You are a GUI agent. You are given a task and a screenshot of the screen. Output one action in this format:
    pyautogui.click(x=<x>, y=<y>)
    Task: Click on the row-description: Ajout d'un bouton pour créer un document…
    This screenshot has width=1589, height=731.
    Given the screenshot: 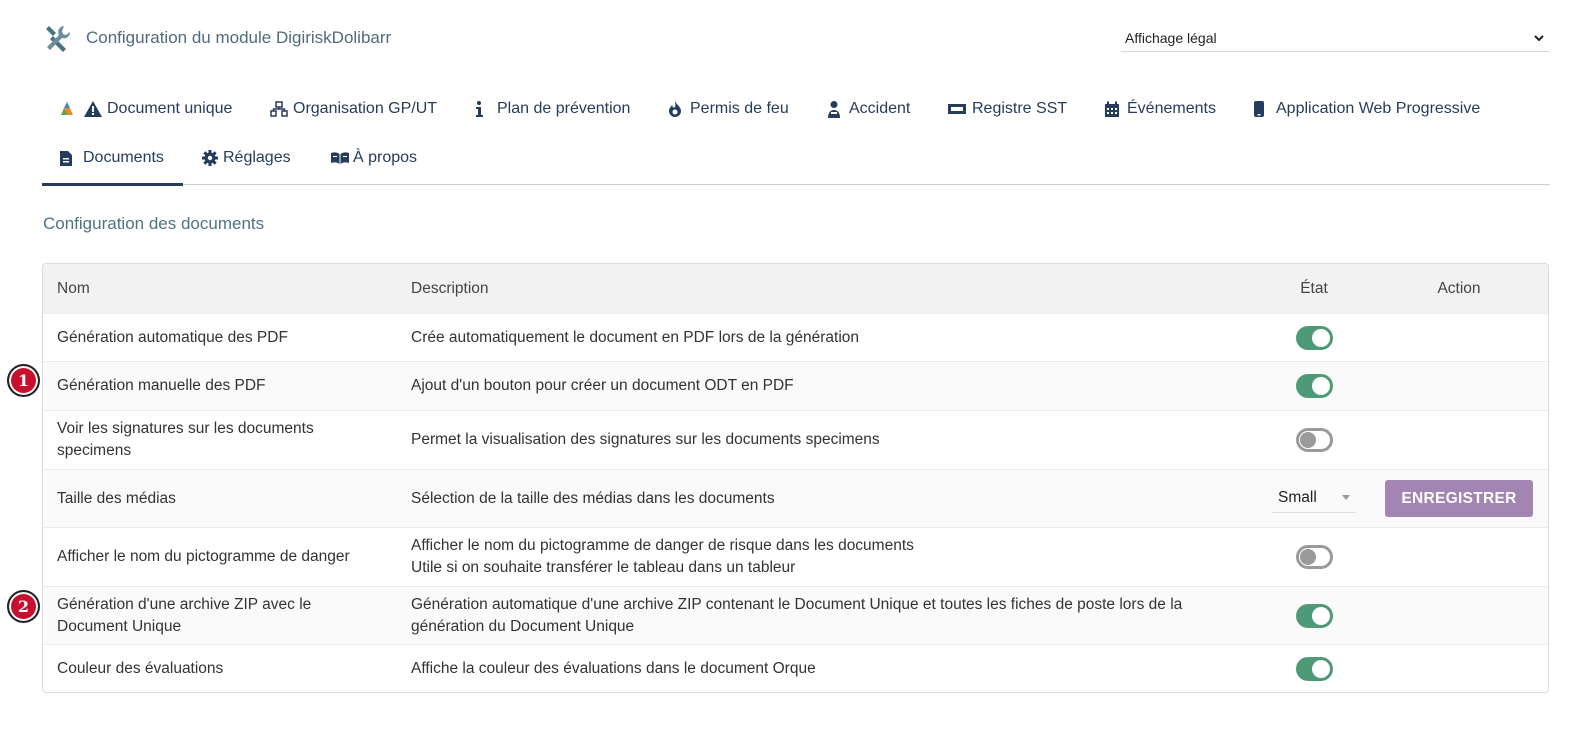 What is the action you would take?
    pyautogui.click(x=602, y=385)
    